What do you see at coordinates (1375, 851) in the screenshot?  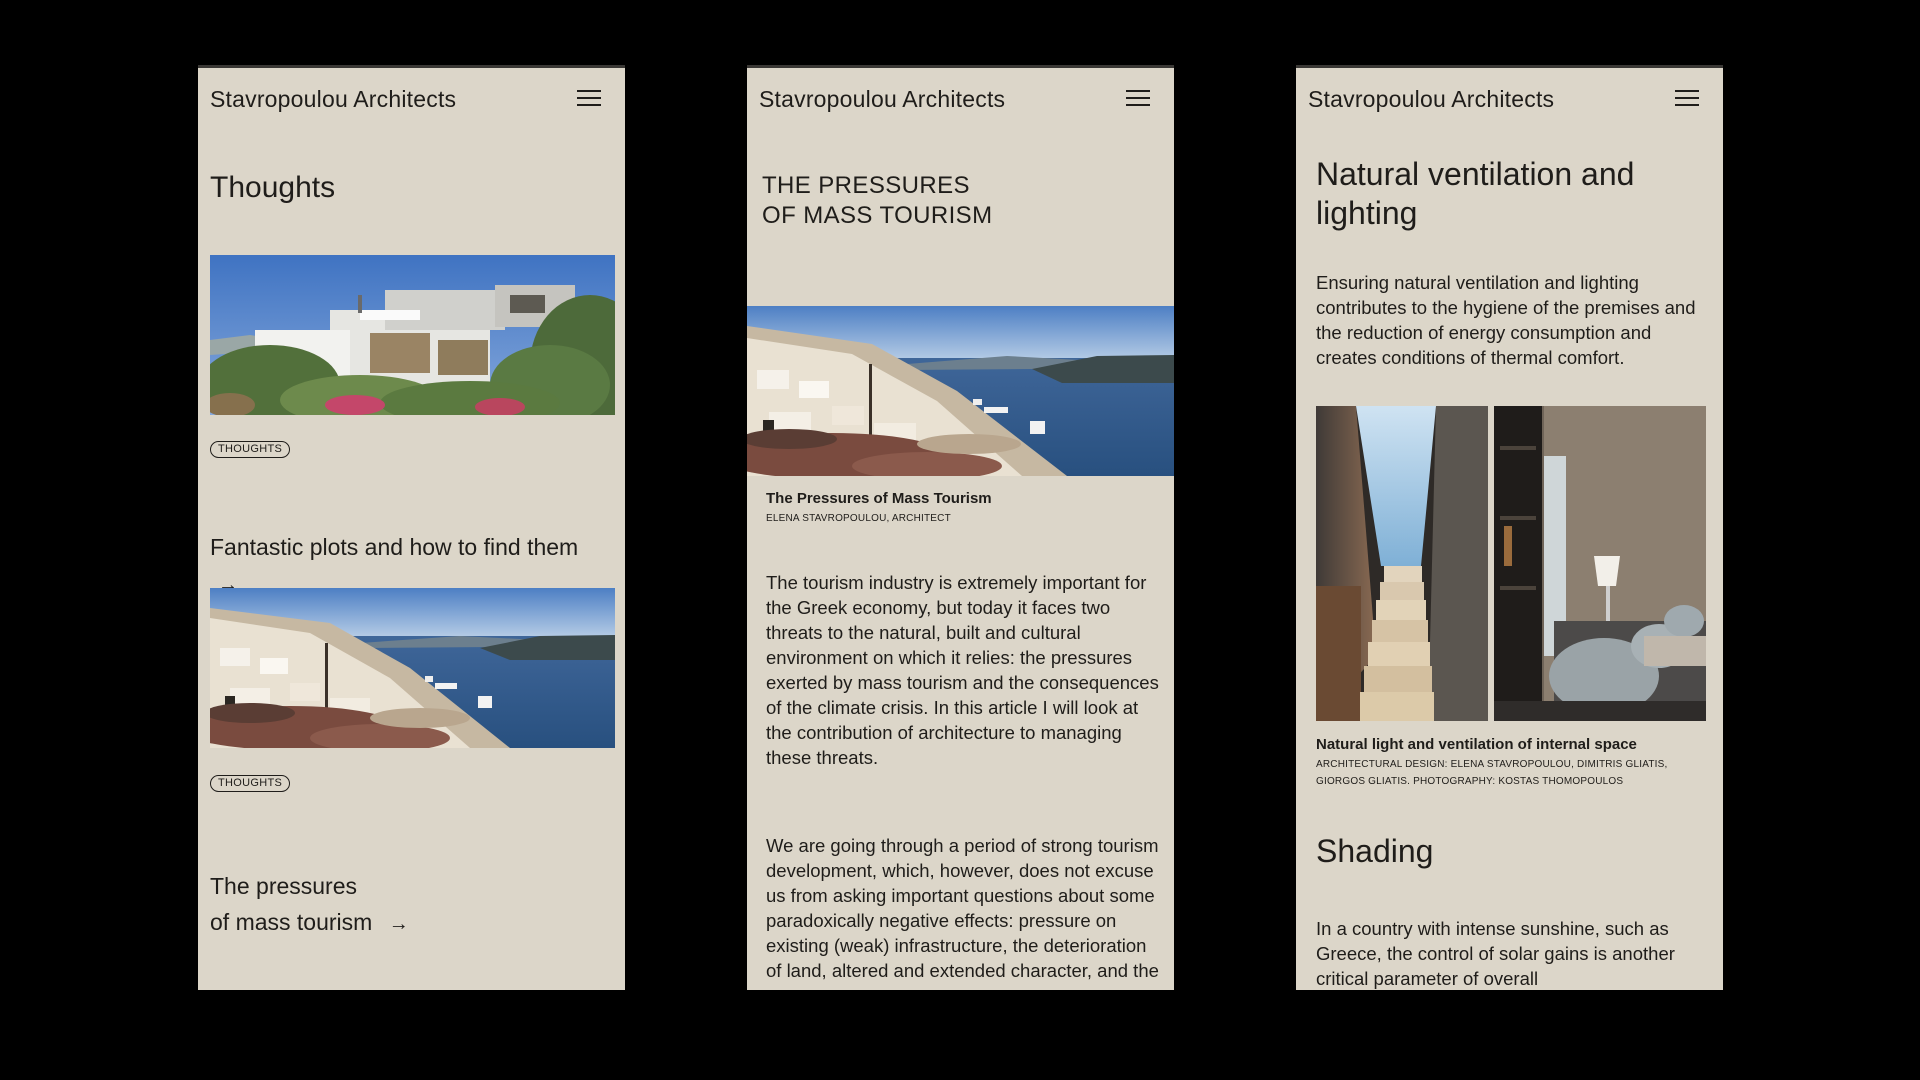 I see `subheading: Shading` at bounding box center [1375, 851].